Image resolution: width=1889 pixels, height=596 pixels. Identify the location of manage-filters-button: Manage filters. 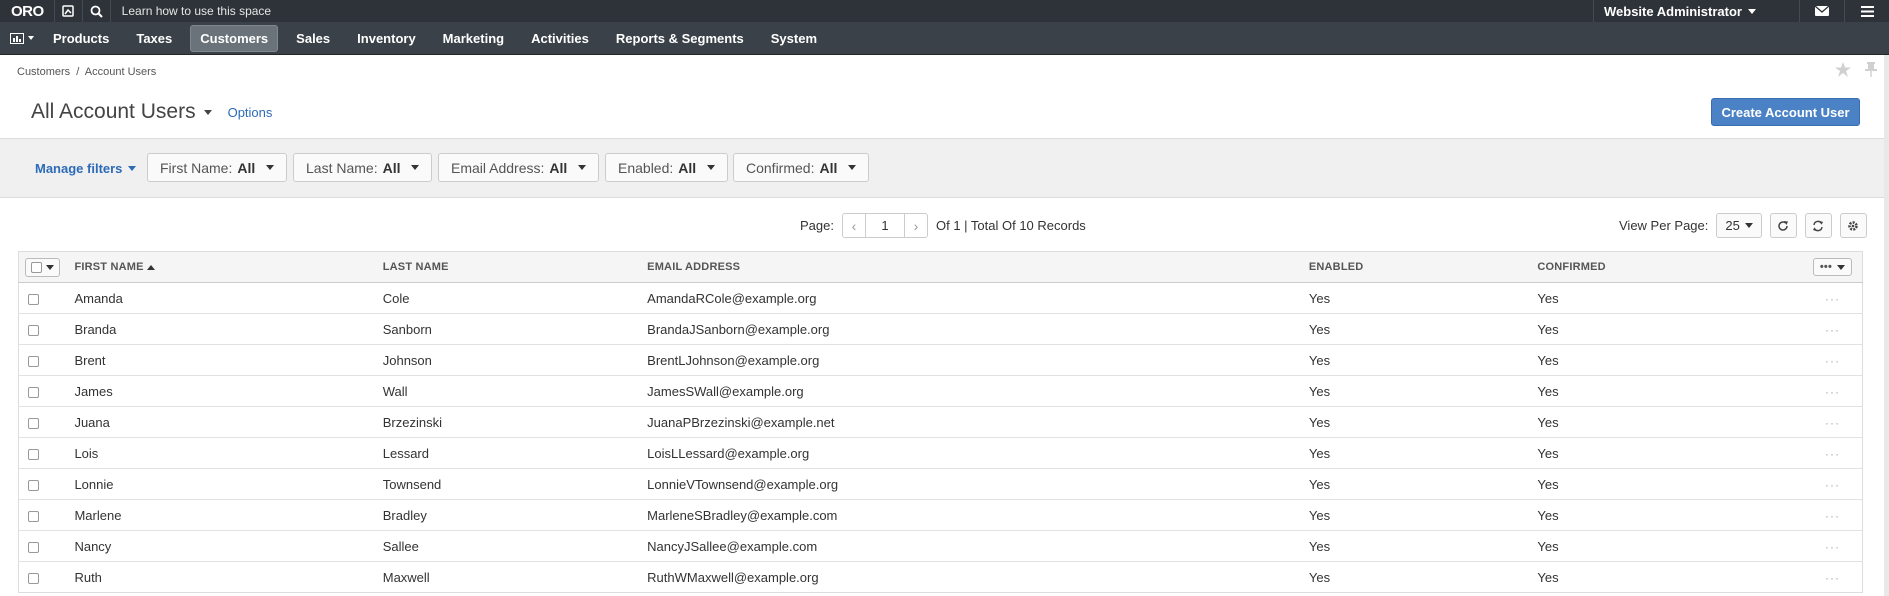
(86, 168).